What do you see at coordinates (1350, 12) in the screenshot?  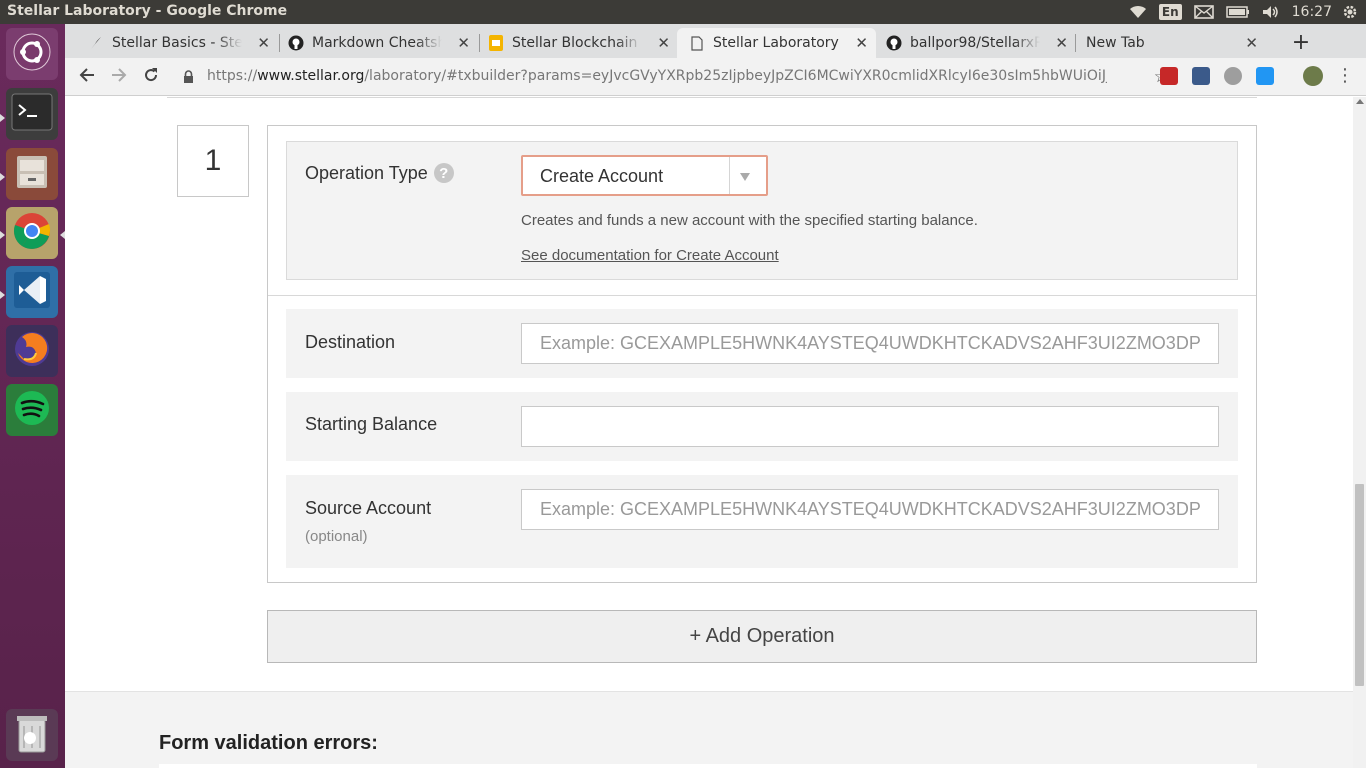 I see `settings-gear-icon` at bounding box center [1350, 12].